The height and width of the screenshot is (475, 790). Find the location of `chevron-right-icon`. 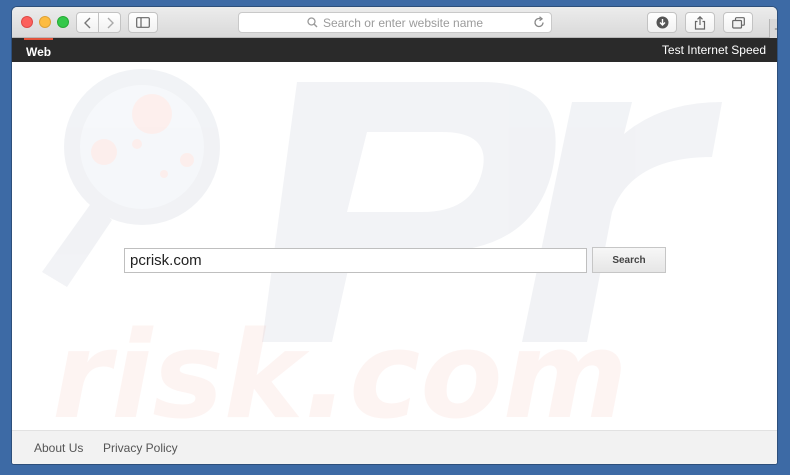

chevron-right-icon is located at coordinates (110, 22).